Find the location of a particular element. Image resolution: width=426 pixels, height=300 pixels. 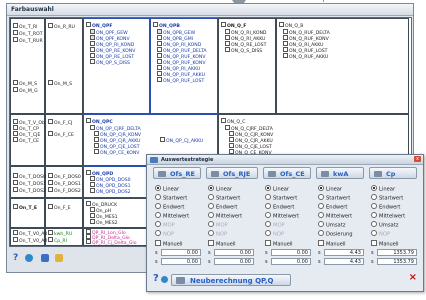

folder-icon is located at coordinates (59, 258).